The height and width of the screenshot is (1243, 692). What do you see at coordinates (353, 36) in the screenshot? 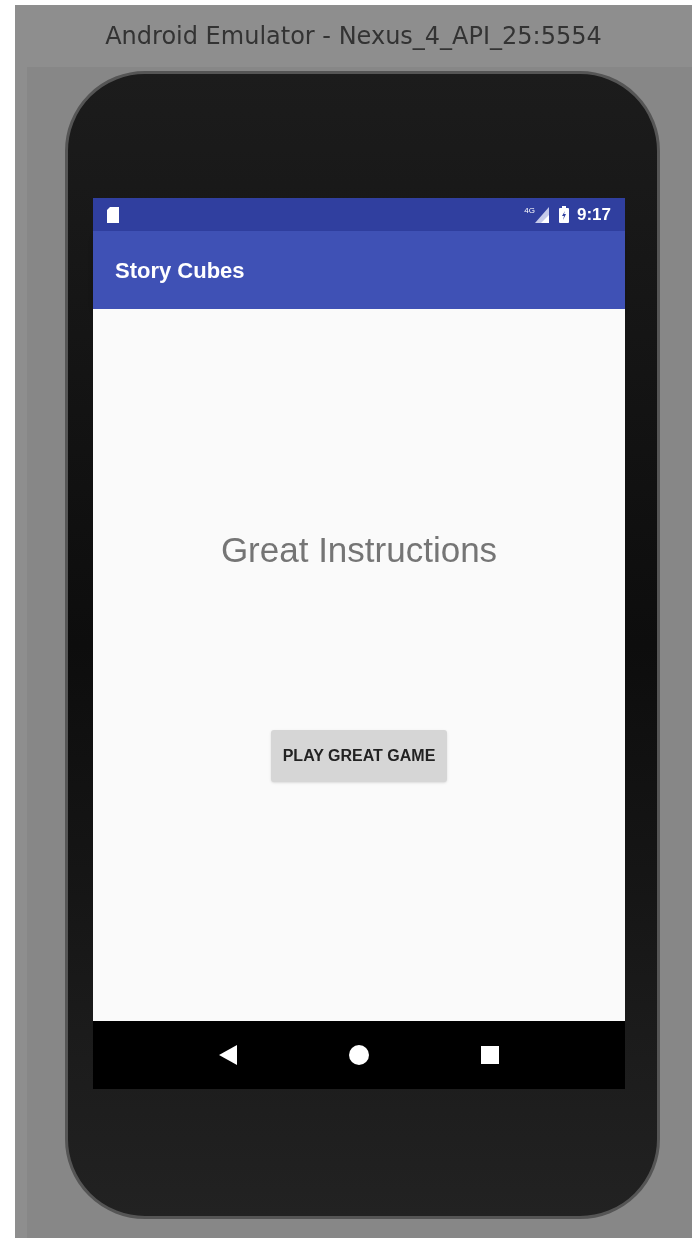
I see `window-title: Android Emulator - Nexus_4_API_25:5554` at bounding box center [353, 36].